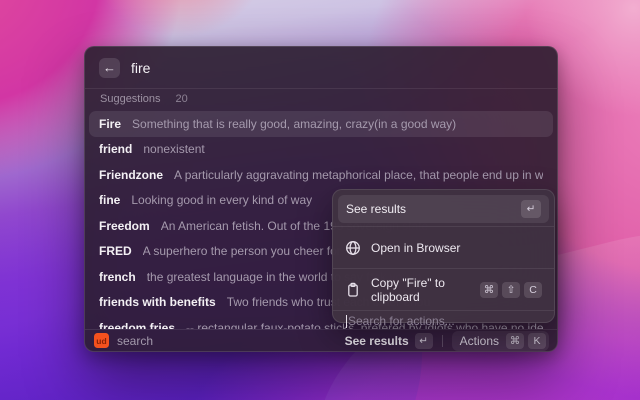  Describe the element at coordinates (321, 340) in the screenshot. I see `footer-bar: ud search See results ↵ Actions ⌘ K` at that location.